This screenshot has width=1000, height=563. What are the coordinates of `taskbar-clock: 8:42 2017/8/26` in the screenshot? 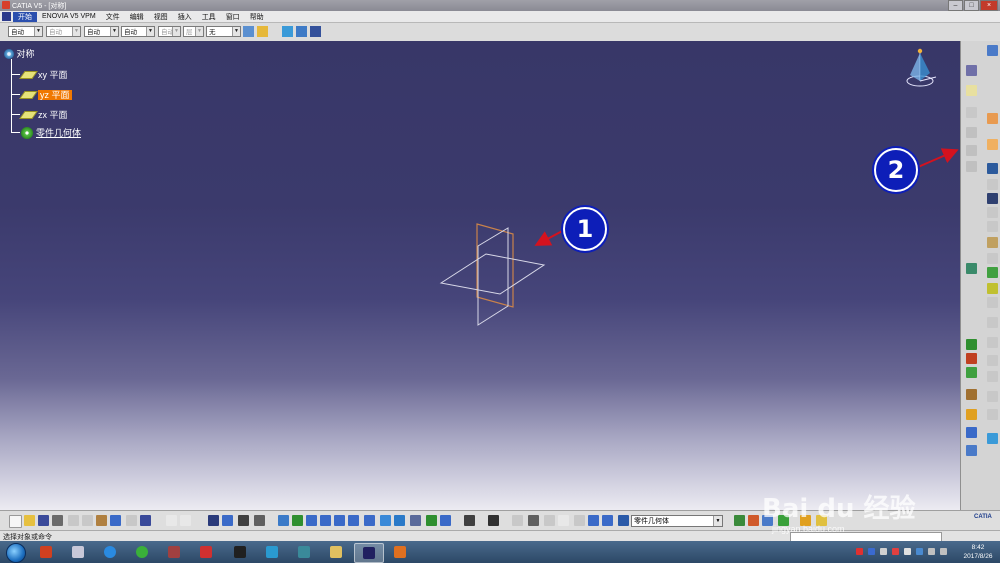 It's located at (978, 552).